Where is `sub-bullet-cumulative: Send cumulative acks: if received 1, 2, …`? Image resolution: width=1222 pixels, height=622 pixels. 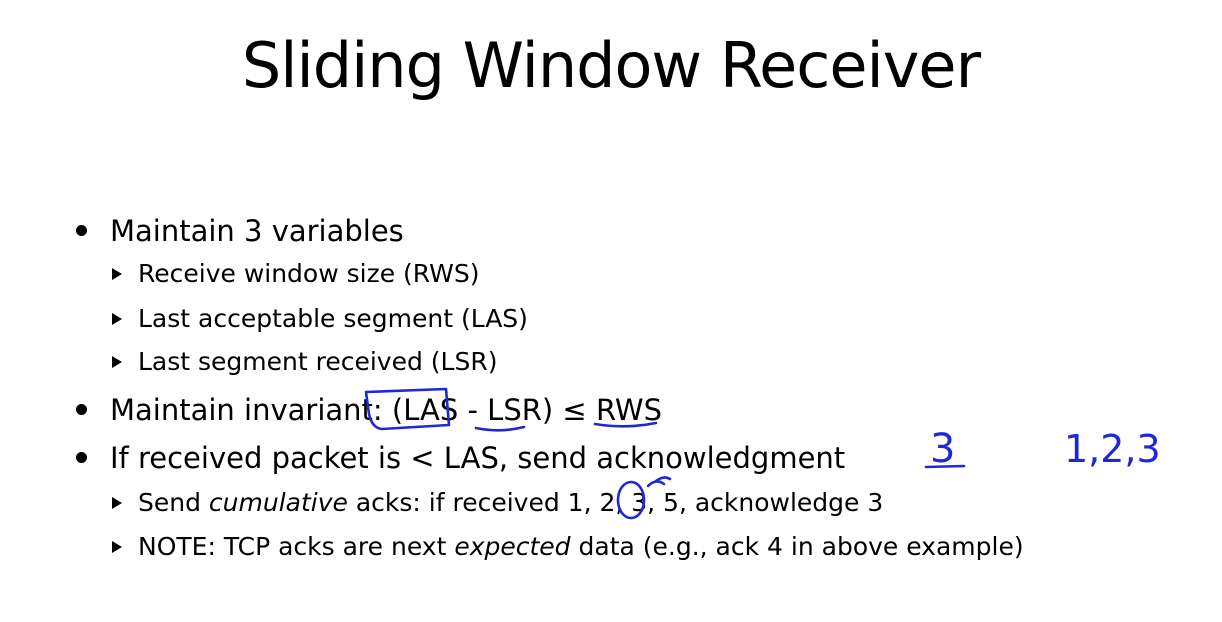 sub-bullet-cumulative: Send cumulative acks: if received 1, 2, … is located at coordinates (510, 503).